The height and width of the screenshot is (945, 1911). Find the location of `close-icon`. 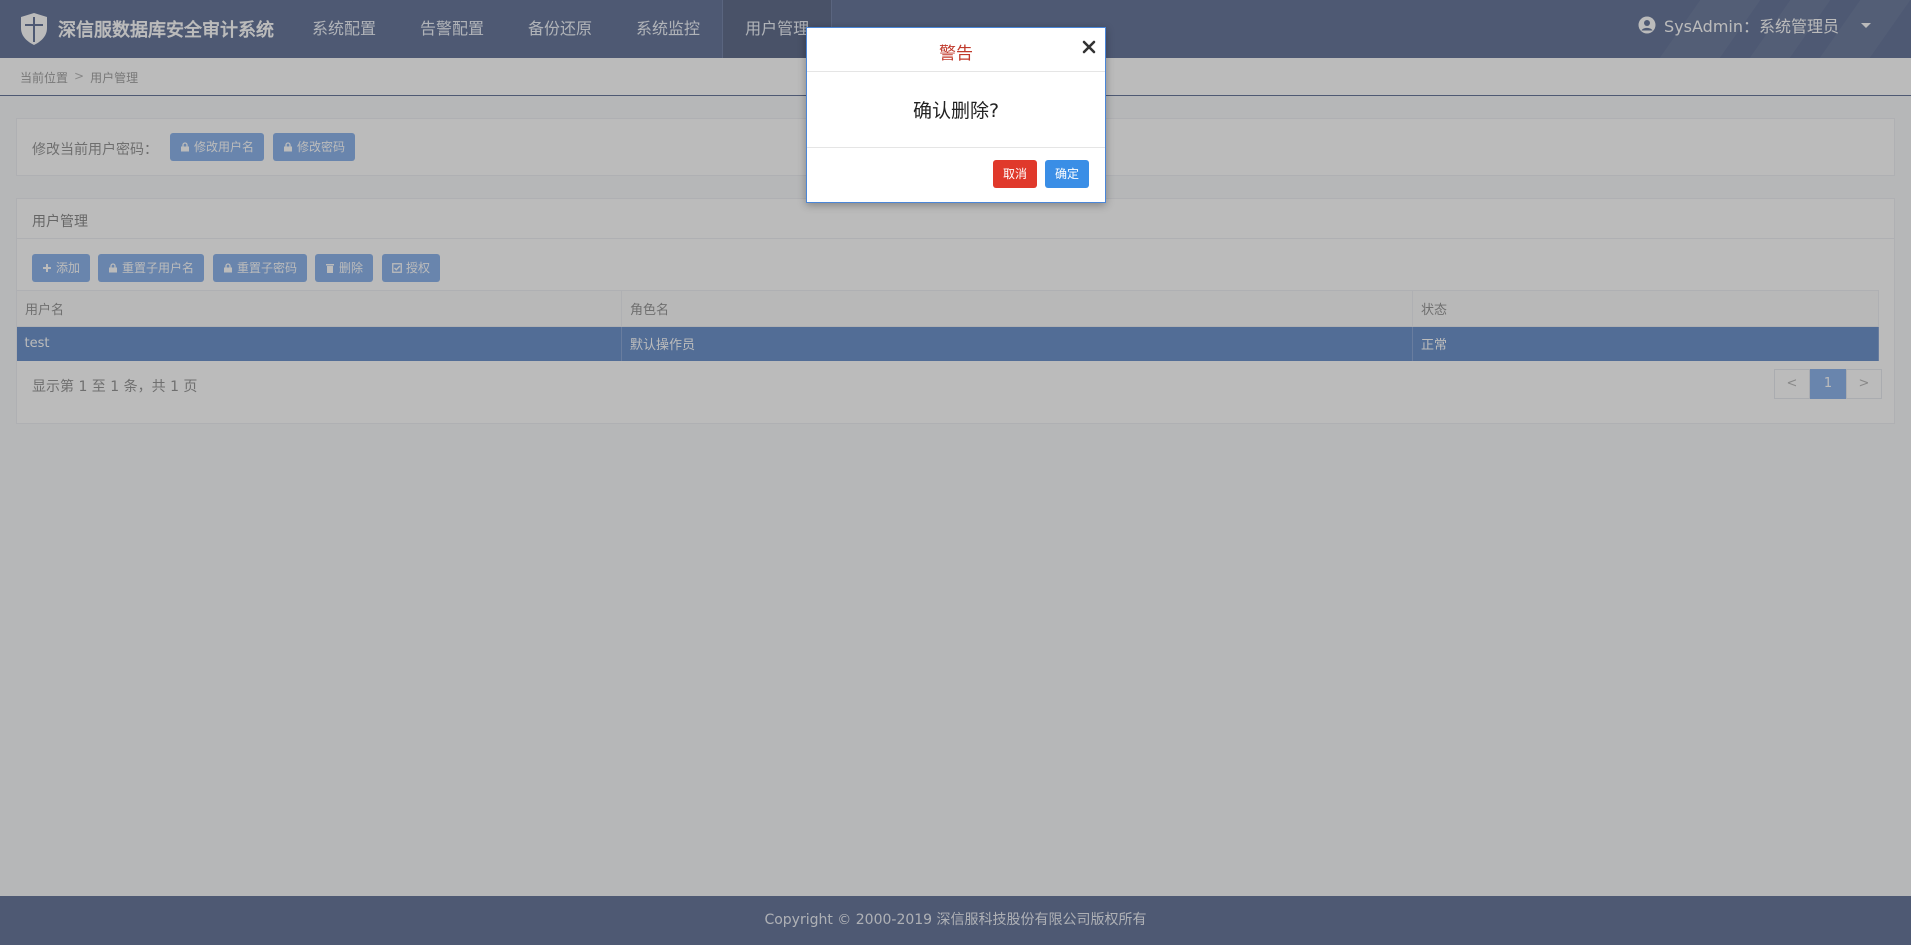

close-icon is located at coordinates (1089, 47).